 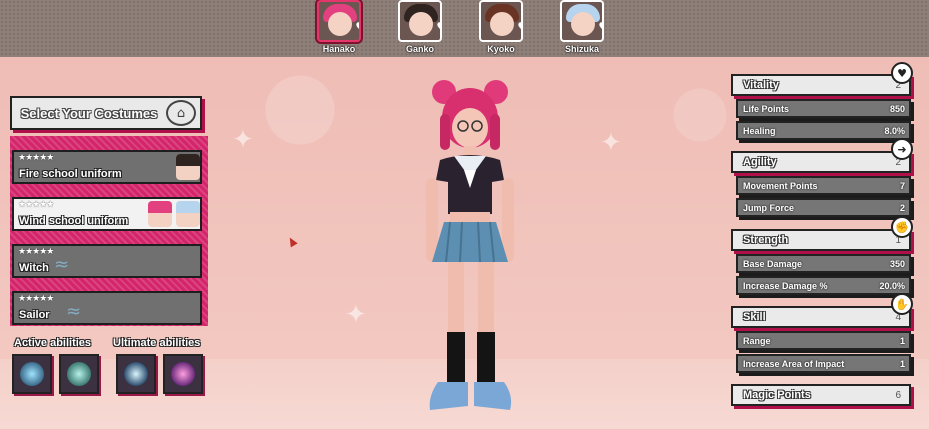 I want to click on stat-agility: Agility 2, so click(x=821, y=162).